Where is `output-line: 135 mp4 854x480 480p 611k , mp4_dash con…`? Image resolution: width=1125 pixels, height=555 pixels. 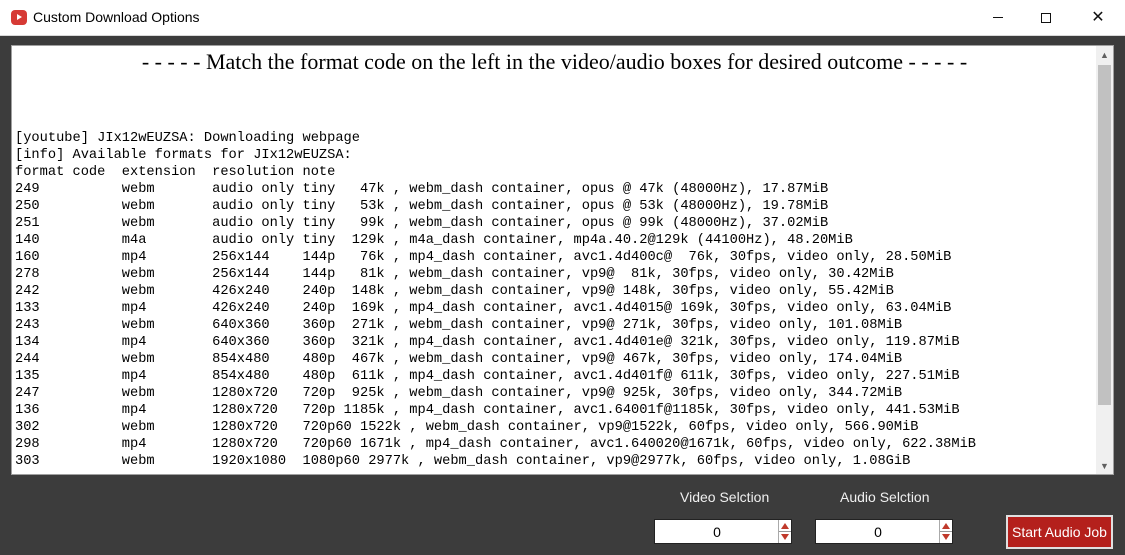 output-line: 135 mp4 854x480 480p 611k , mp4_dash con… is located at coordinates (487, 376).